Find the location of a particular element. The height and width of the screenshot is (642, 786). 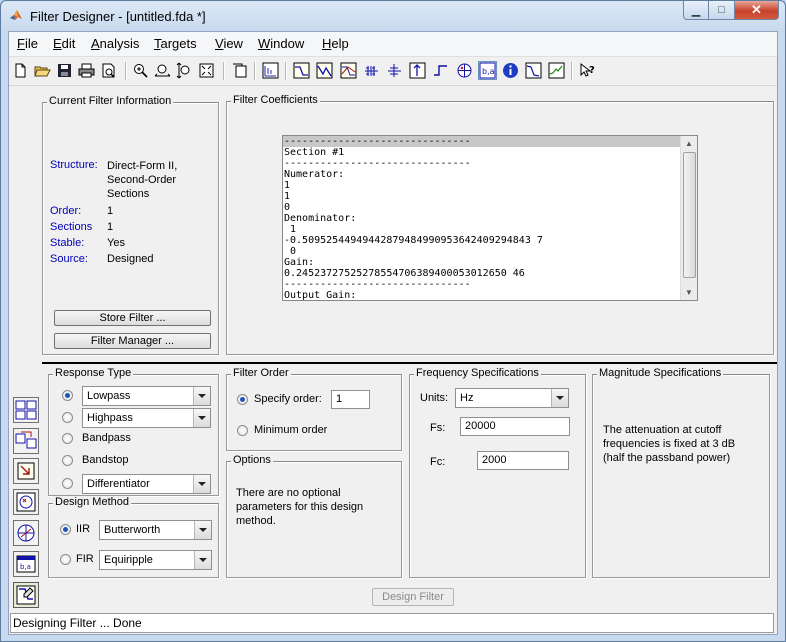

fc-input: 2000 is located at coordinates (523, 460).